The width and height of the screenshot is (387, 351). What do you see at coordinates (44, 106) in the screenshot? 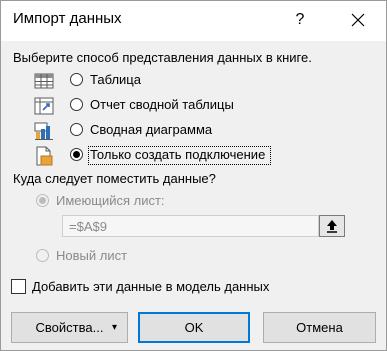
I see `pivot-table-icon` at bounding box center [44, 106].